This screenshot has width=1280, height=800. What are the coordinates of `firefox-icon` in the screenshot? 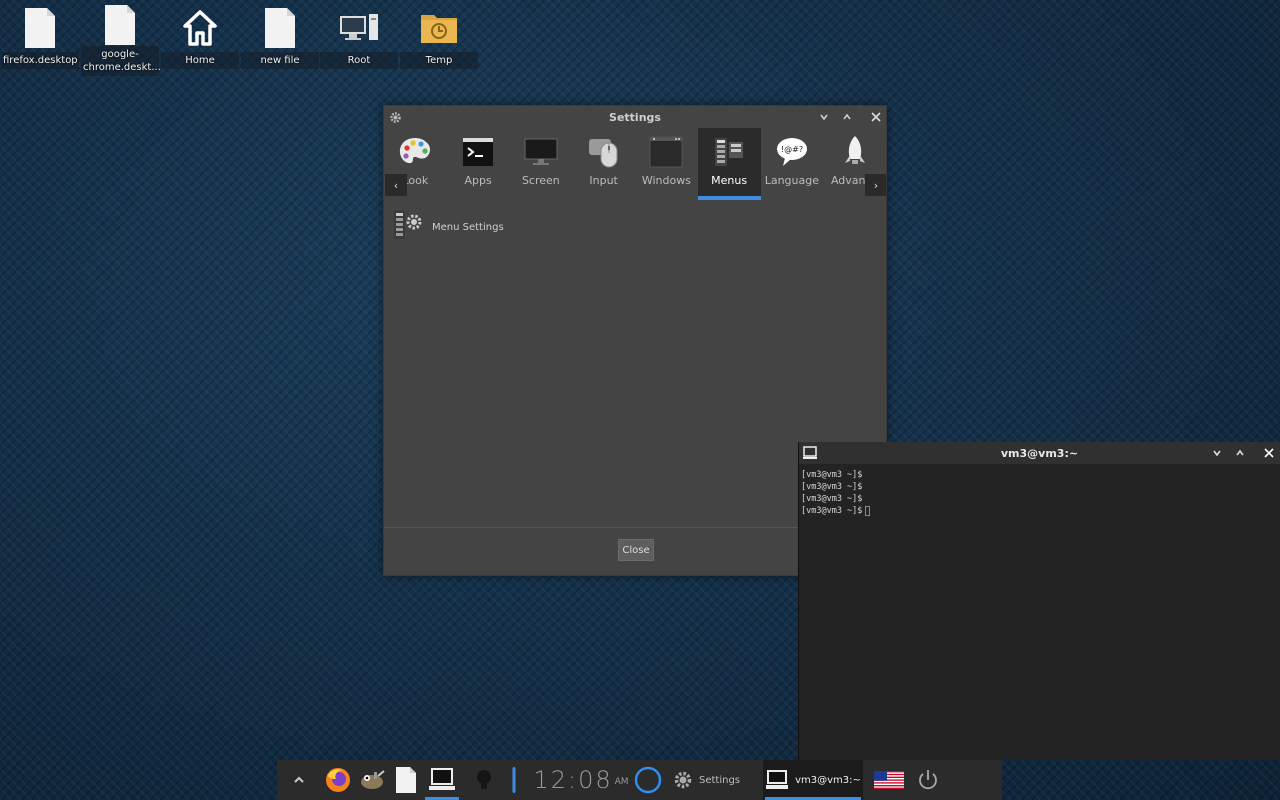 It's located at (338, 780).